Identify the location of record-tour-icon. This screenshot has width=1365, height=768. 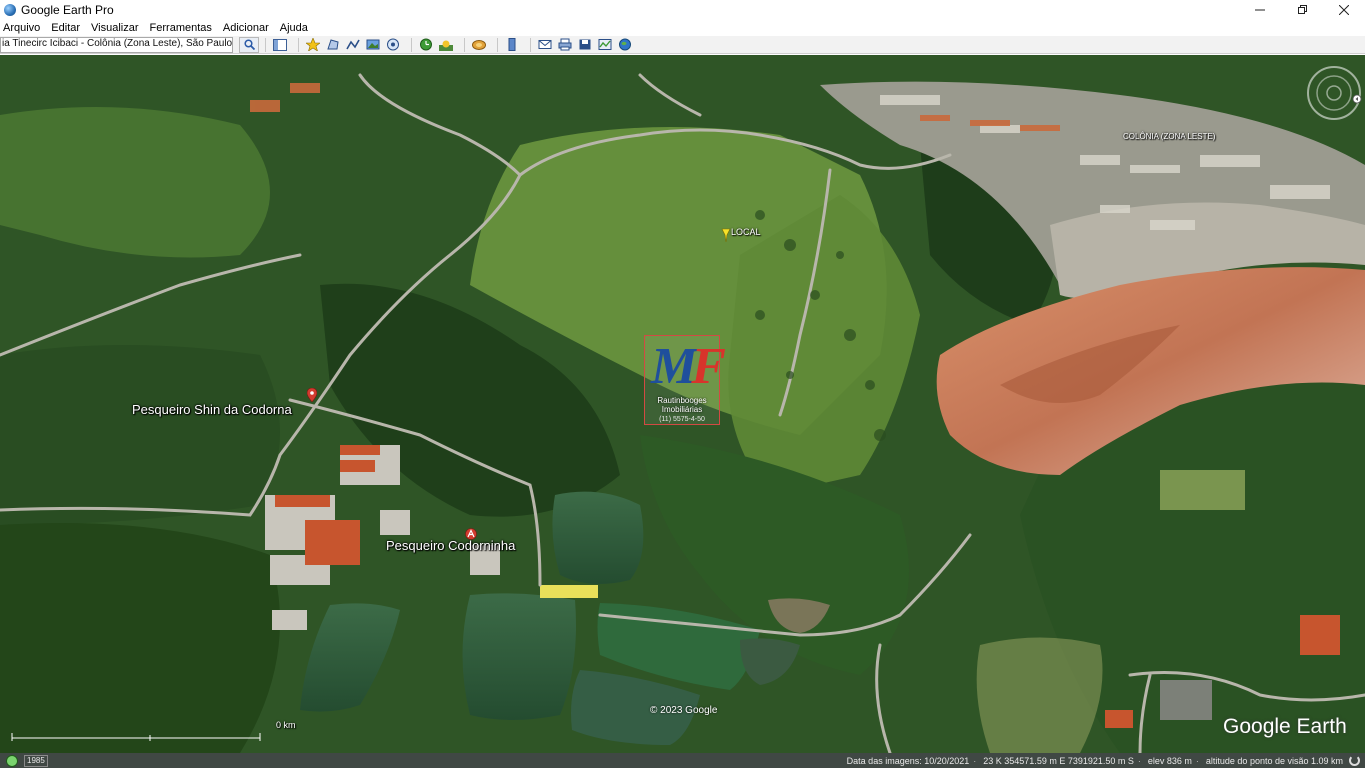
(393, 44).